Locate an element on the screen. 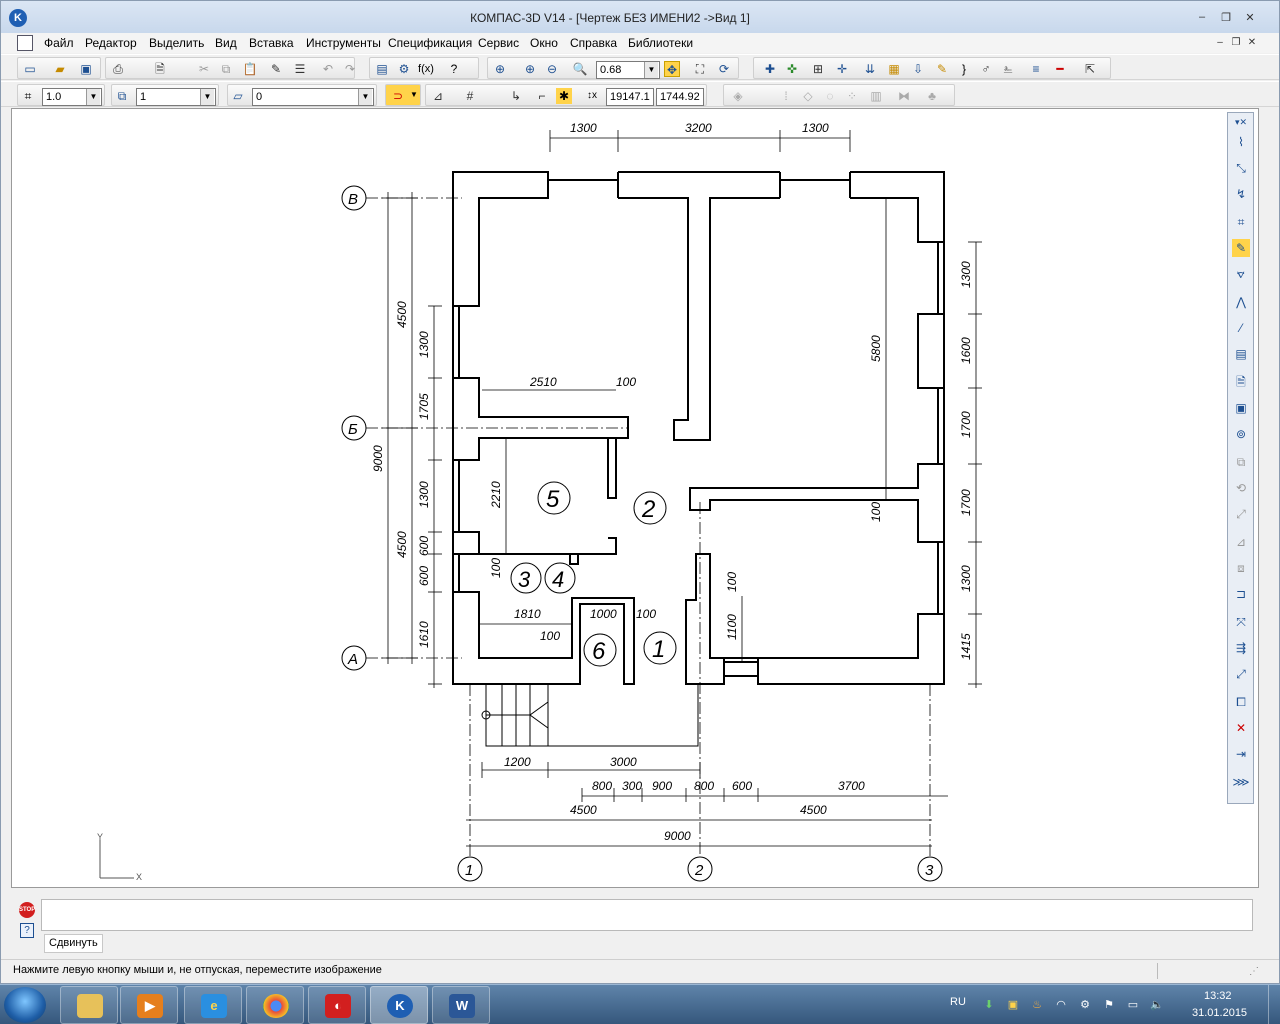  export-icon: ⇱ is located at coordinates (1090, 69).